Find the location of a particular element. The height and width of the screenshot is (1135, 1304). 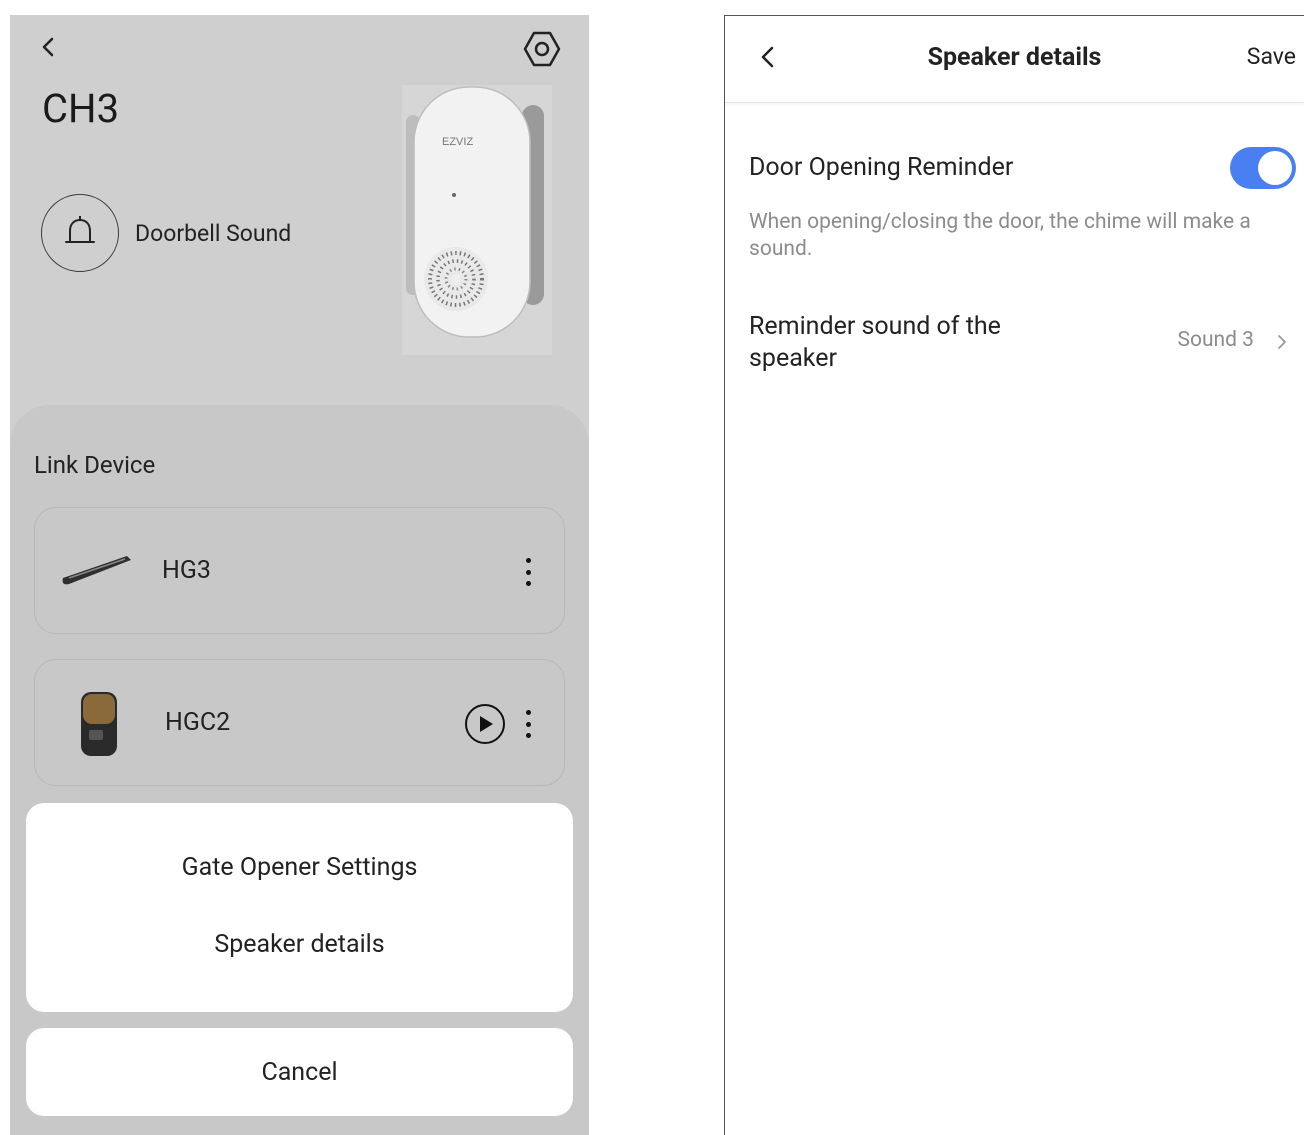

doorbell-sound-button is located at coordinates (80, 233).